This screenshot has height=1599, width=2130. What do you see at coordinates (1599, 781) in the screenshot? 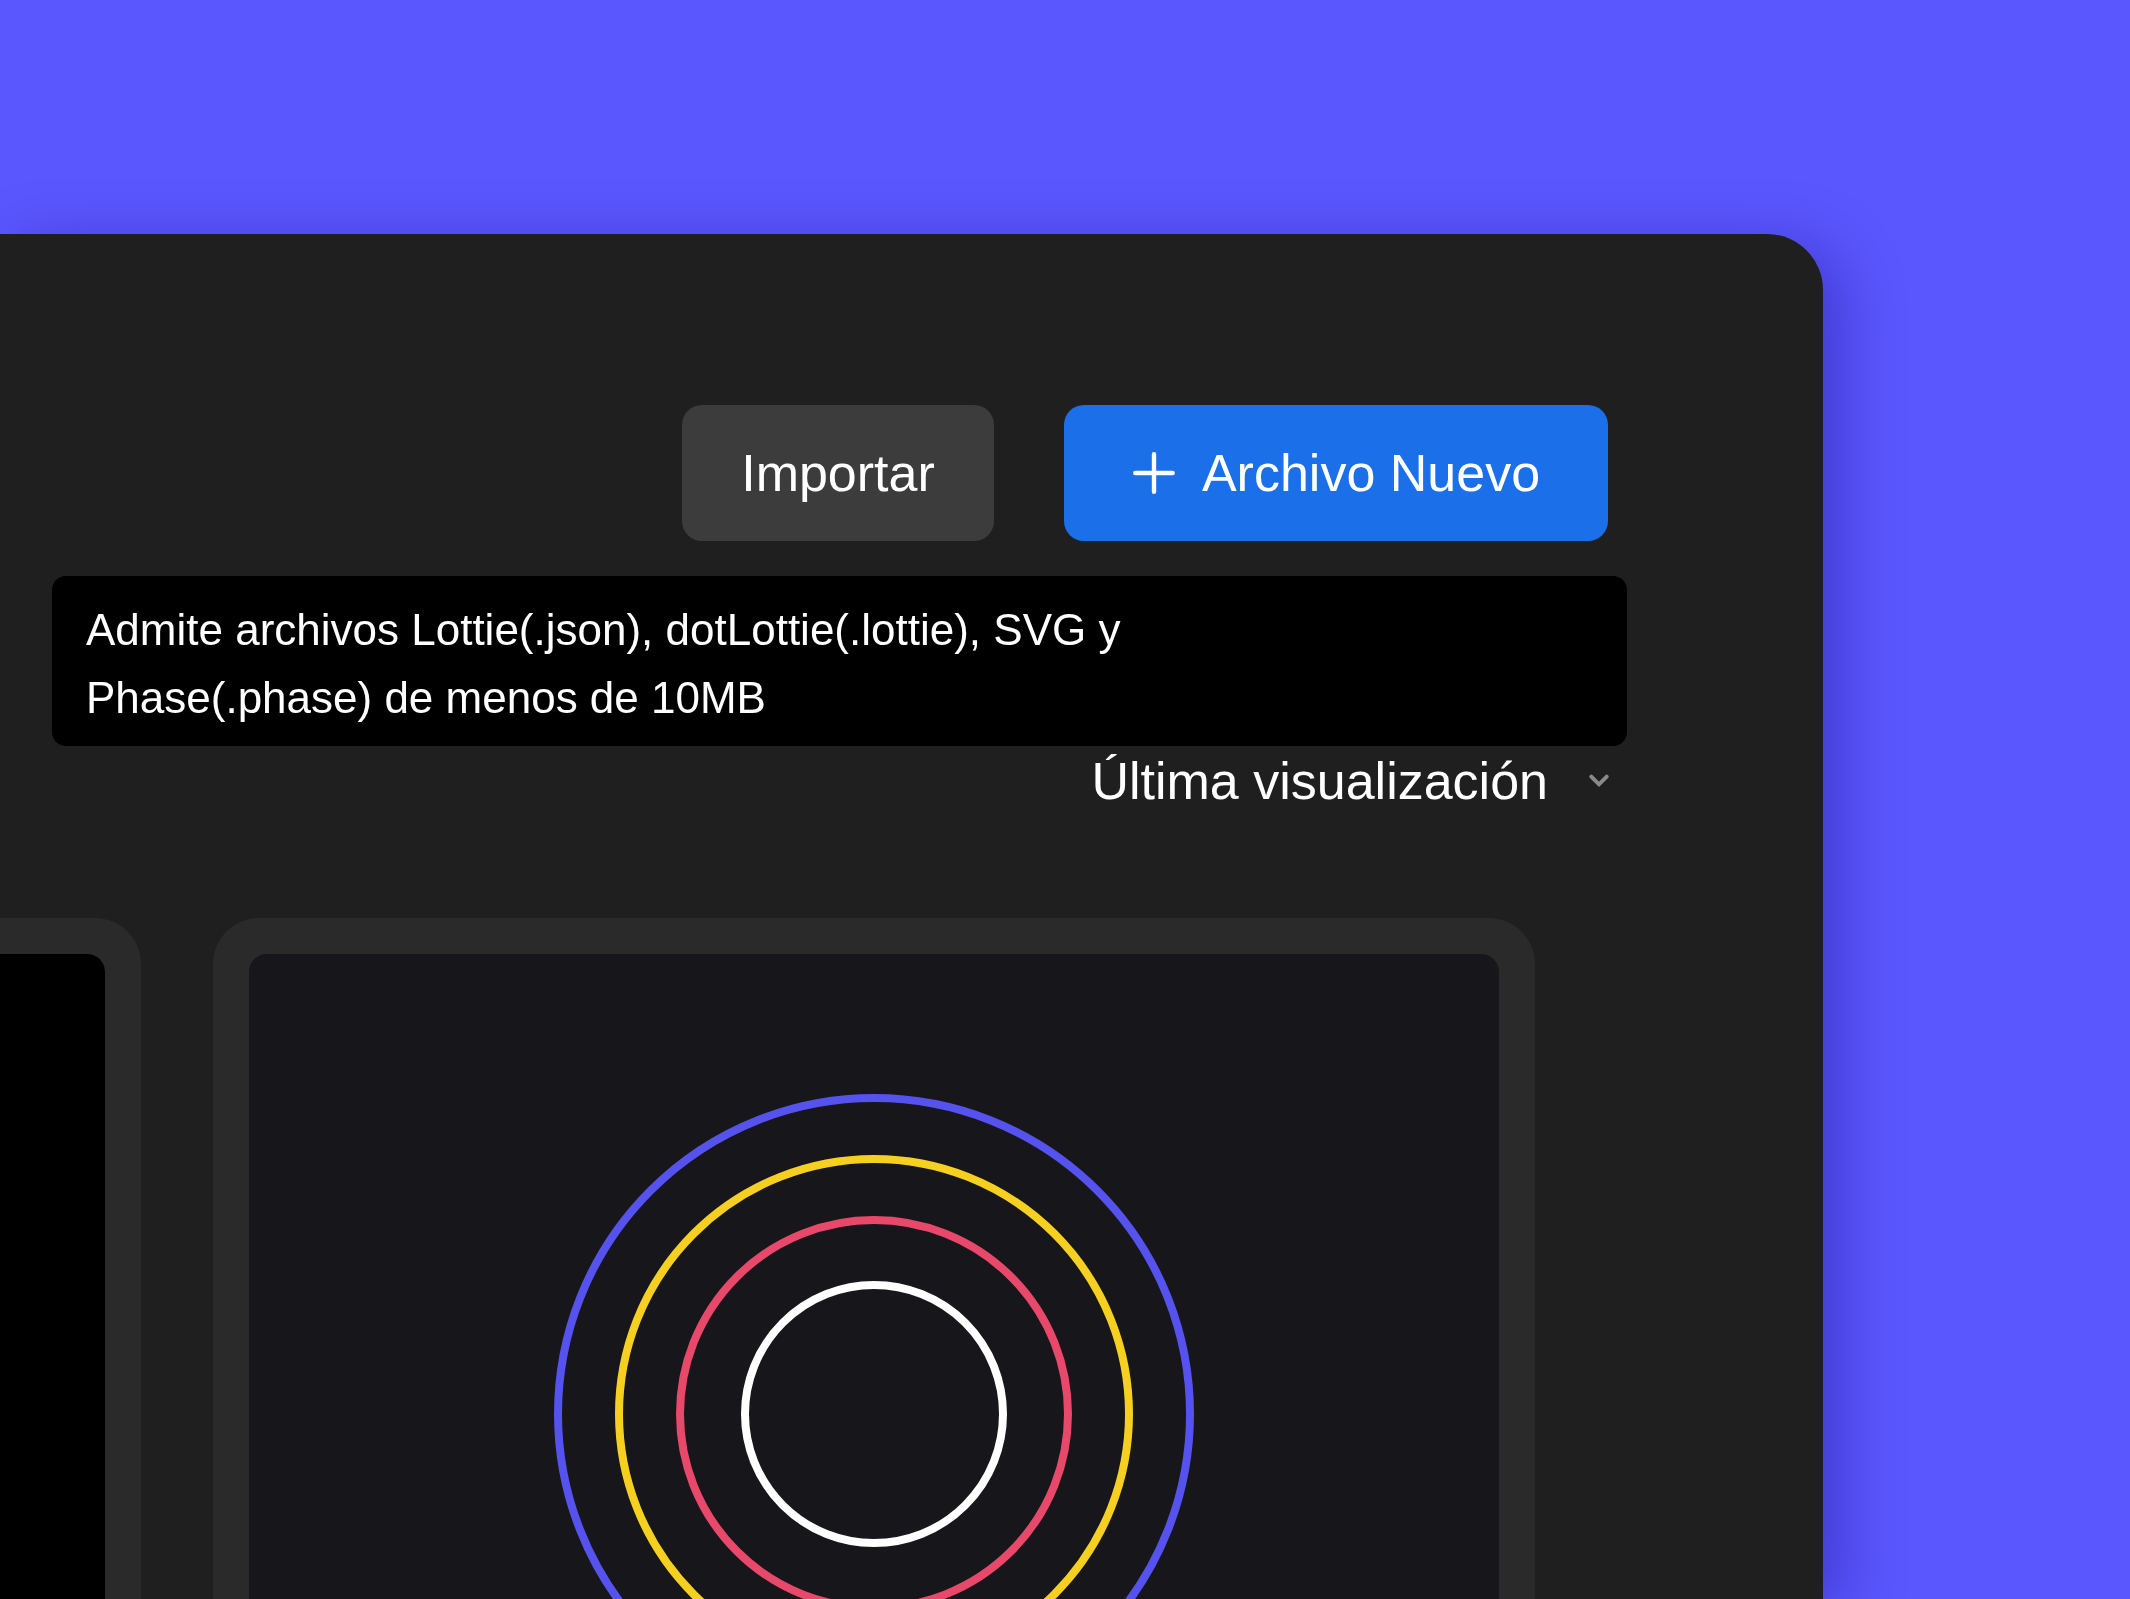
I see `chevron-down-icon` at bounding box center [1599, 781].